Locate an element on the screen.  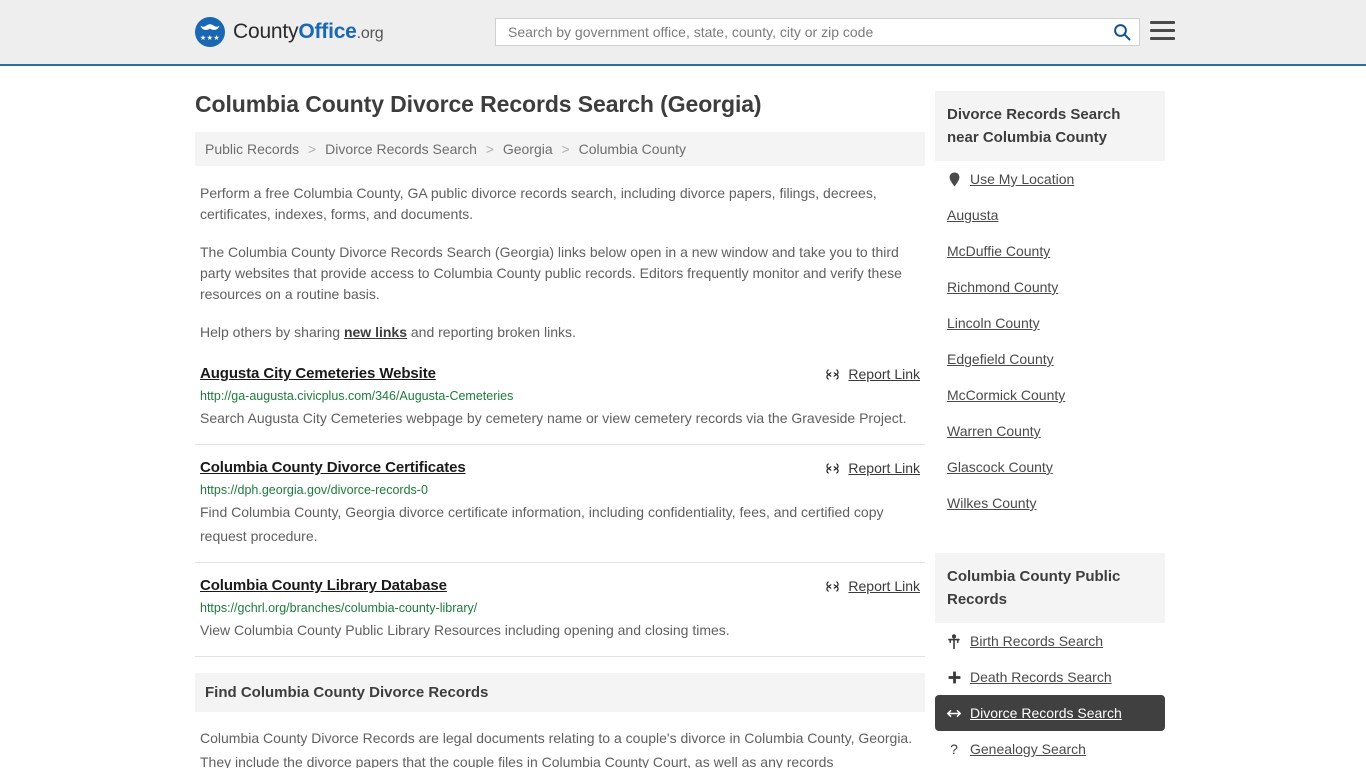
map-pin-icon is located at coordinates (954, 179).